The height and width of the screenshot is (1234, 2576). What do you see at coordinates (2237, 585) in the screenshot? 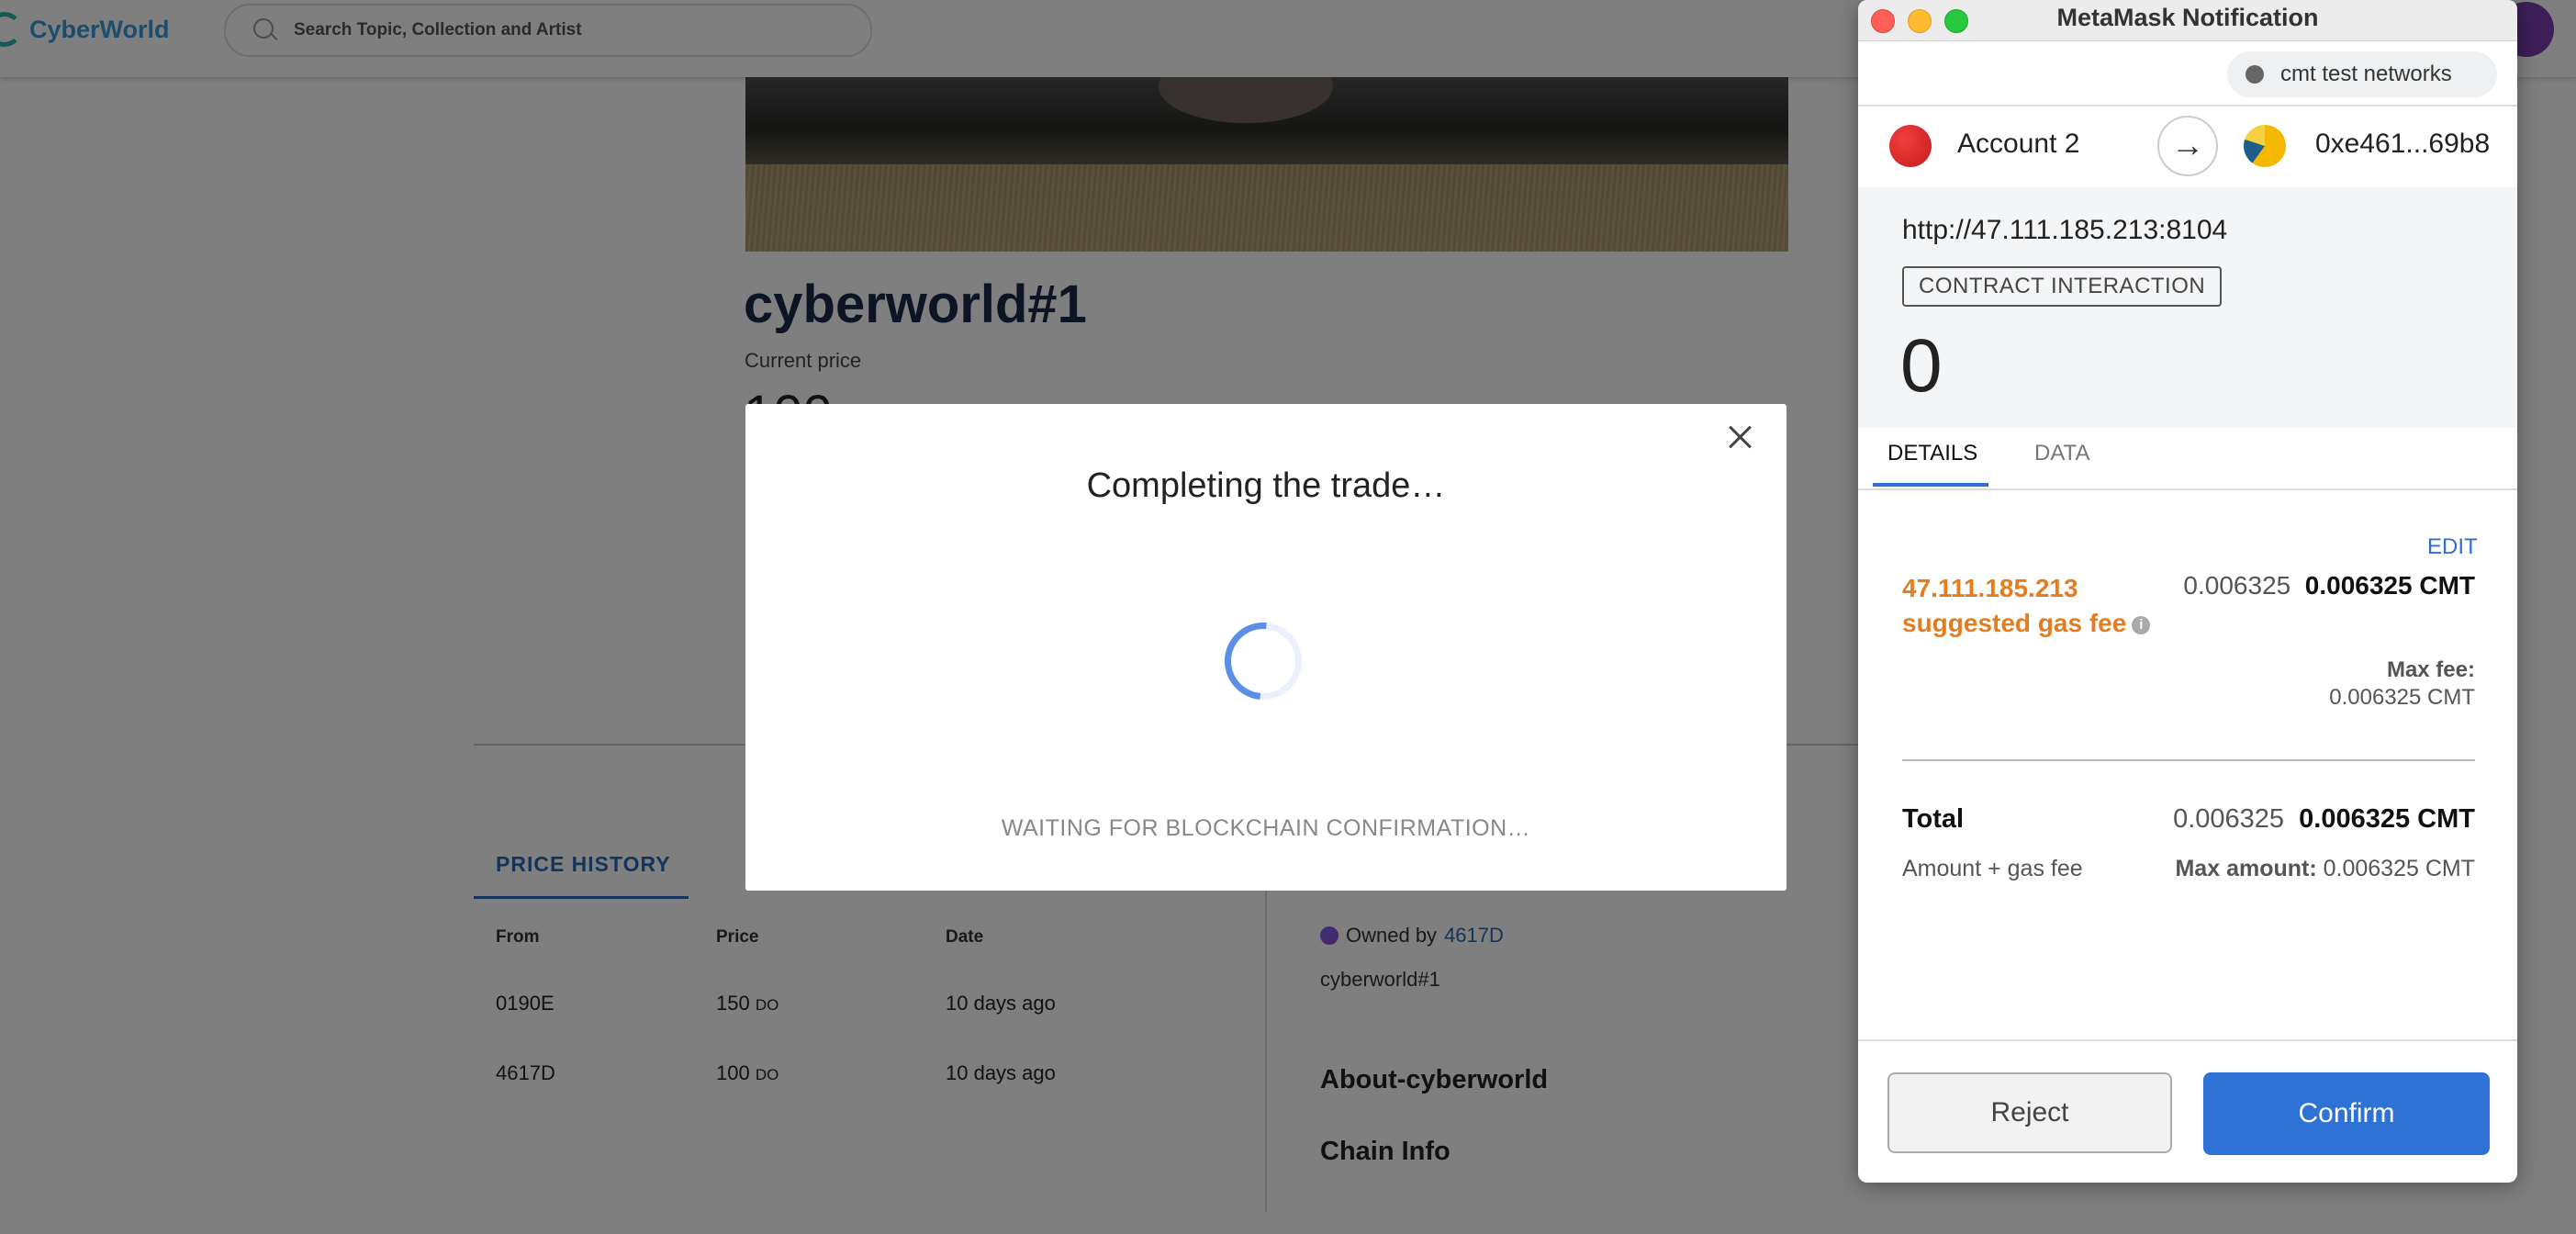
I see `gas-fee-fiat: 0.006325` at bounding box center [2237, 585].